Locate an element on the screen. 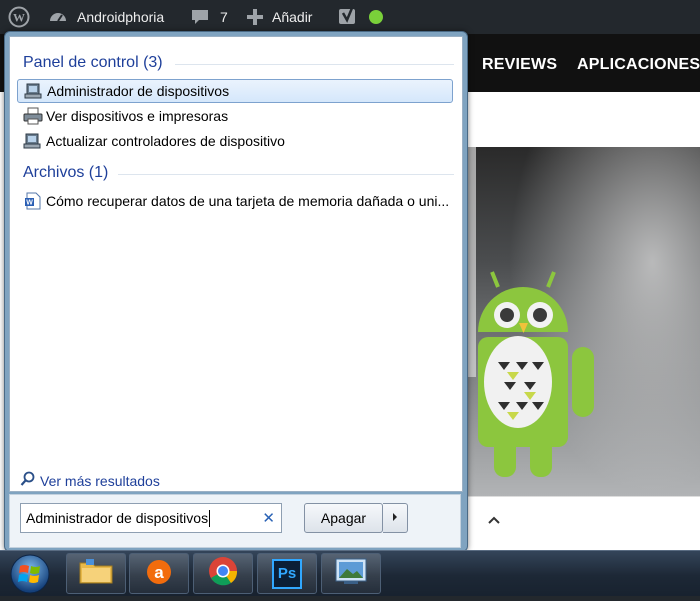  wp-admin-bar: W Androidphoria 7 Añadir is located at coordinates (350, 17).